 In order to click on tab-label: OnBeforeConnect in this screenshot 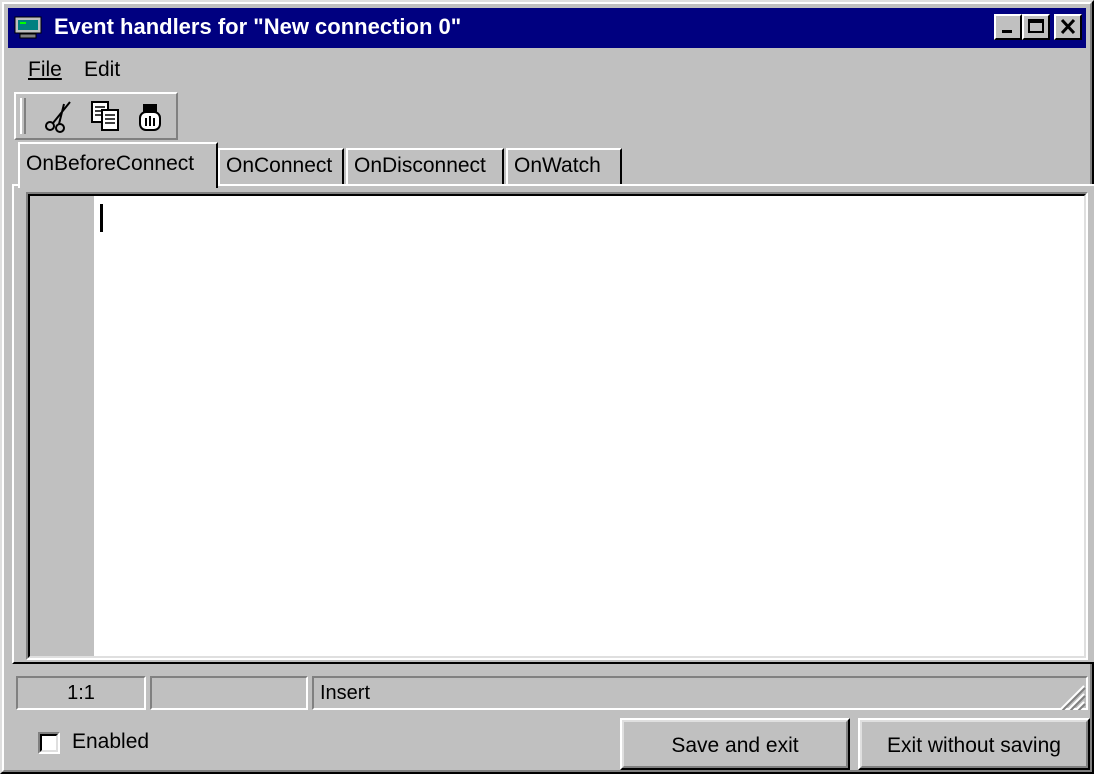, I will do `click(110, 163)`.